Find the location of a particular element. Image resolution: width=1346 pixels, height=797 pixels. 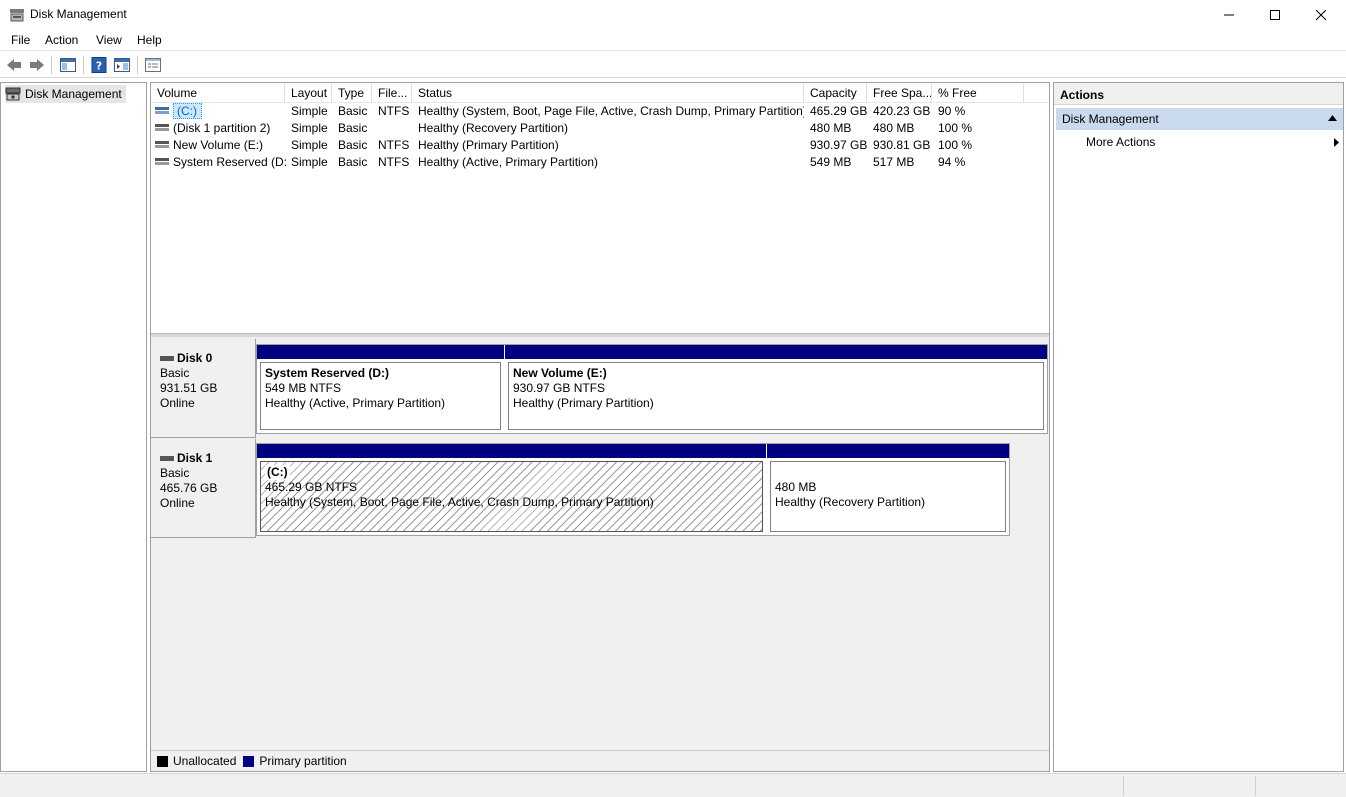

volume-name: New Volume (E:) is located at coordinates (218, 145).